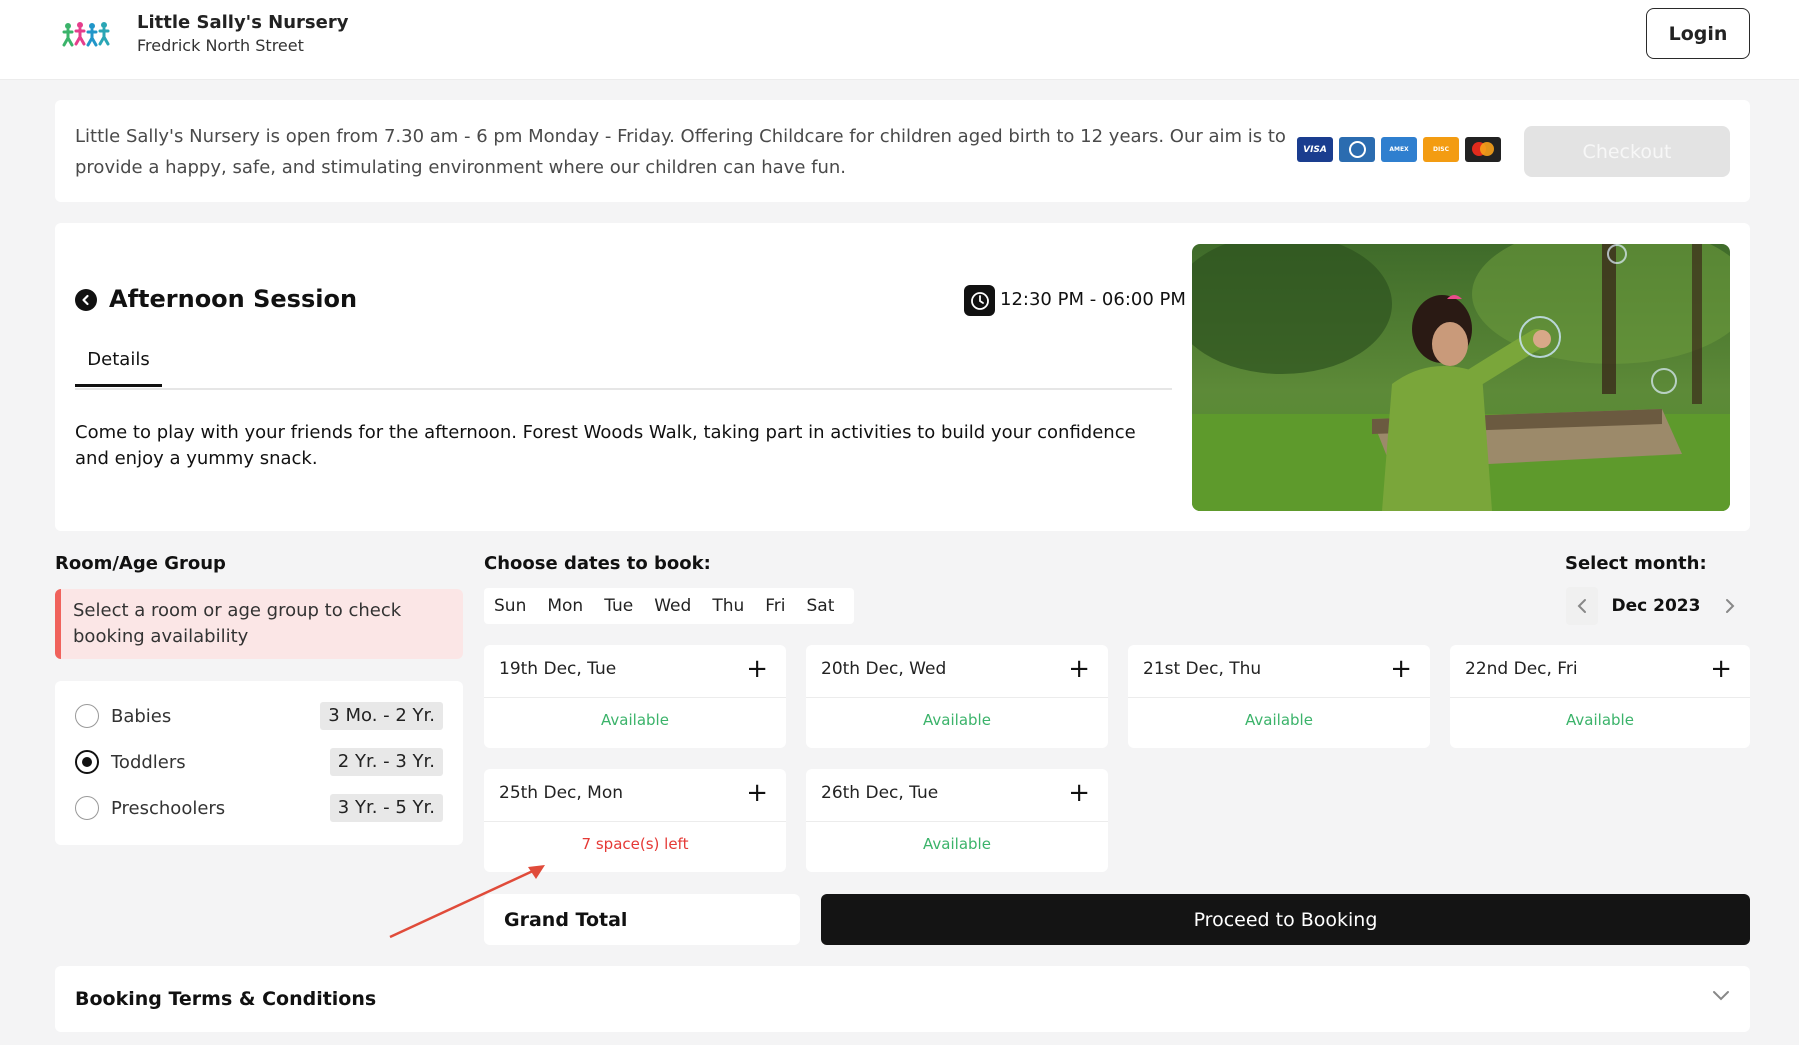 Image resolution: width=1799 pixels, height=1045 pixels. I want to click on room-option-preschoolers: Preschoolers 3 Yr. - 5 Yr., so click(259, 807).